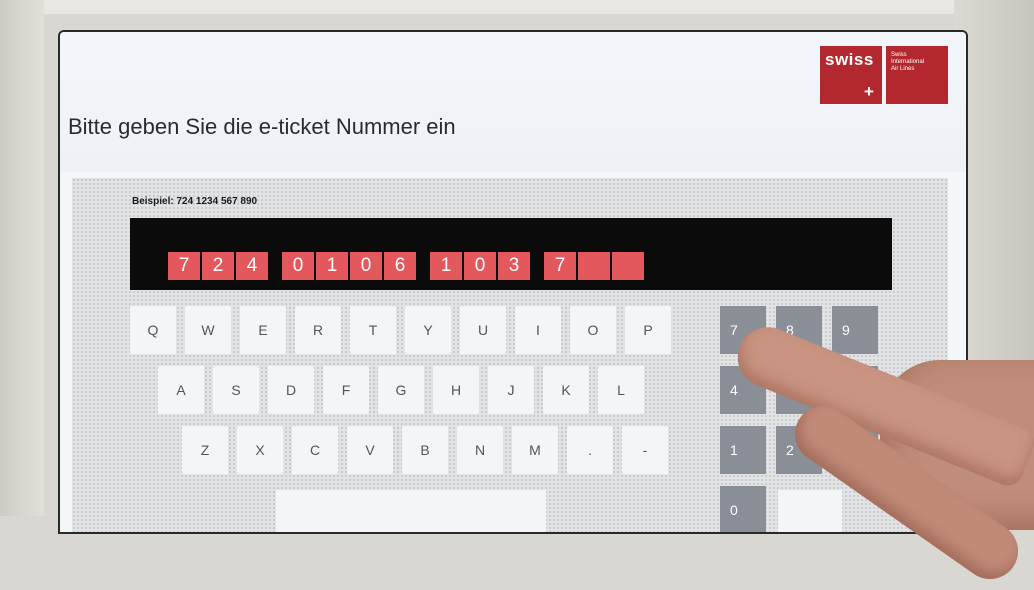 This screenshot has width=1034, height=590. What do you see at coordinates (593, 330) in the screenshot?
I see `key-o: O` at bounding box center [593, 330].